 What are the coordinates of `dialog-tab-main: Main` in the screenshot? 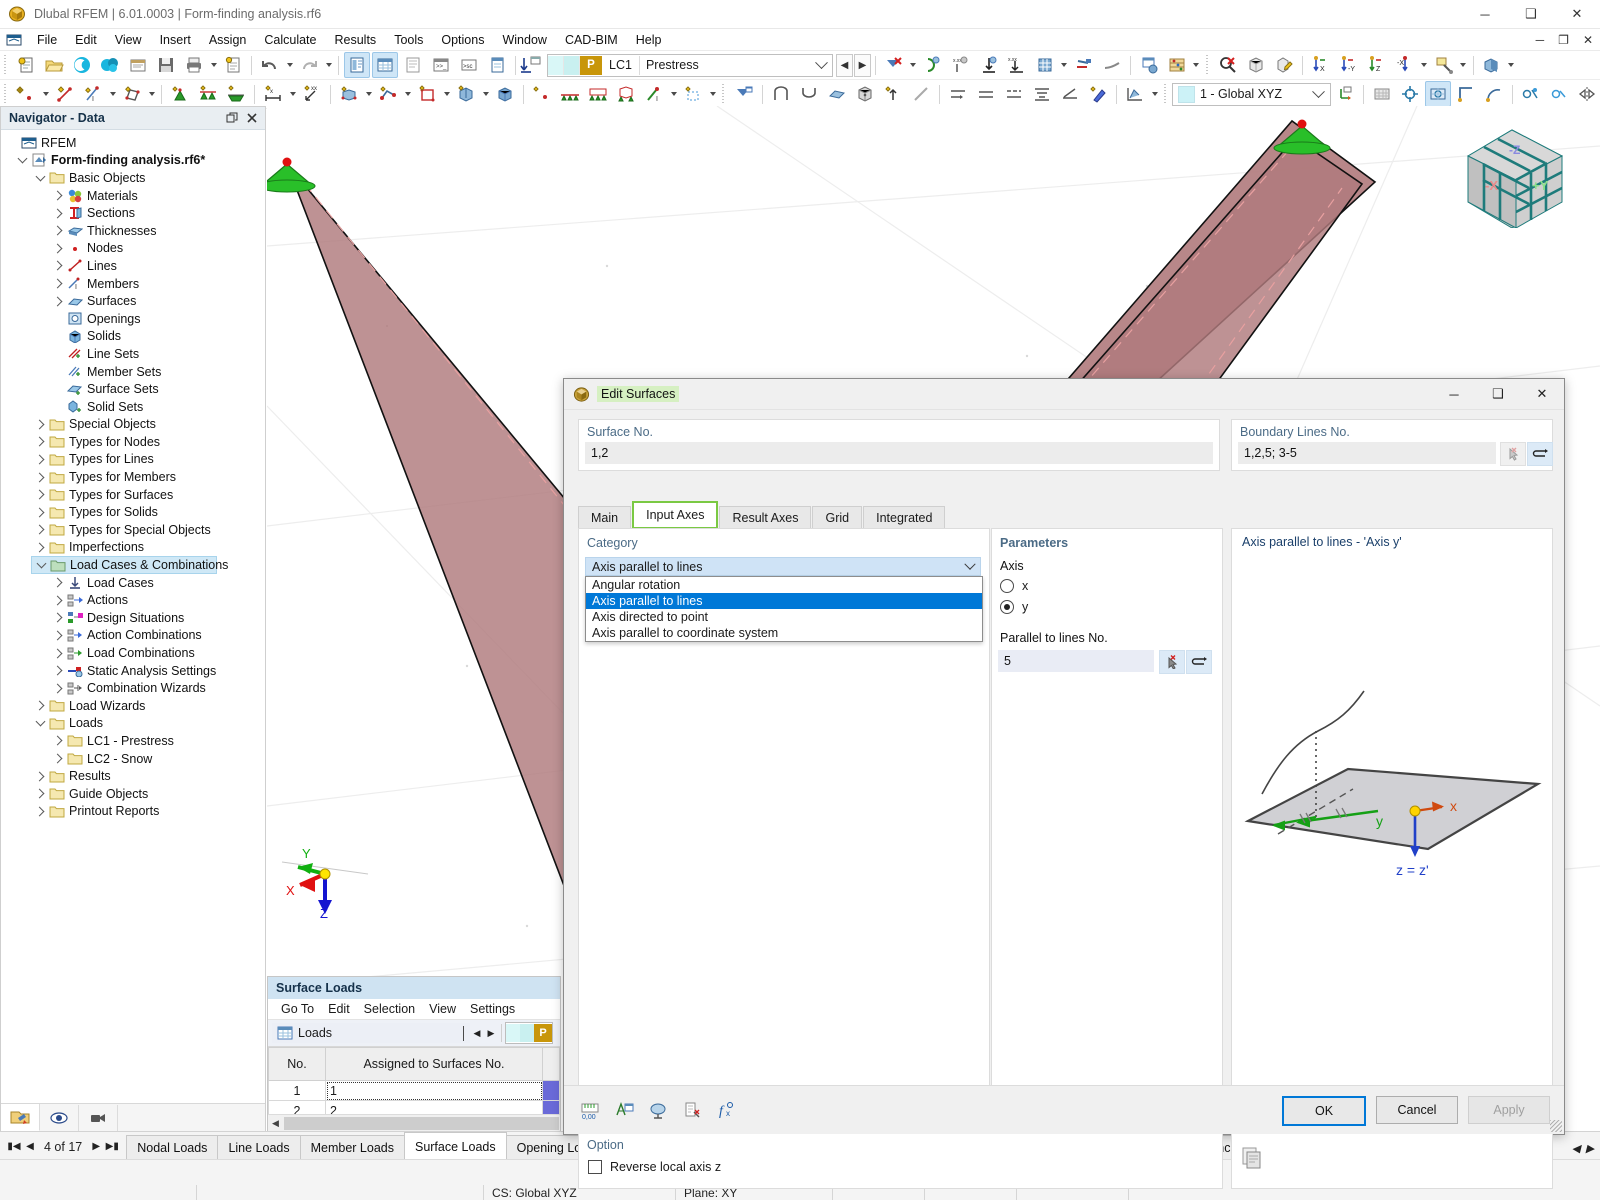 It's located at (605, 517).